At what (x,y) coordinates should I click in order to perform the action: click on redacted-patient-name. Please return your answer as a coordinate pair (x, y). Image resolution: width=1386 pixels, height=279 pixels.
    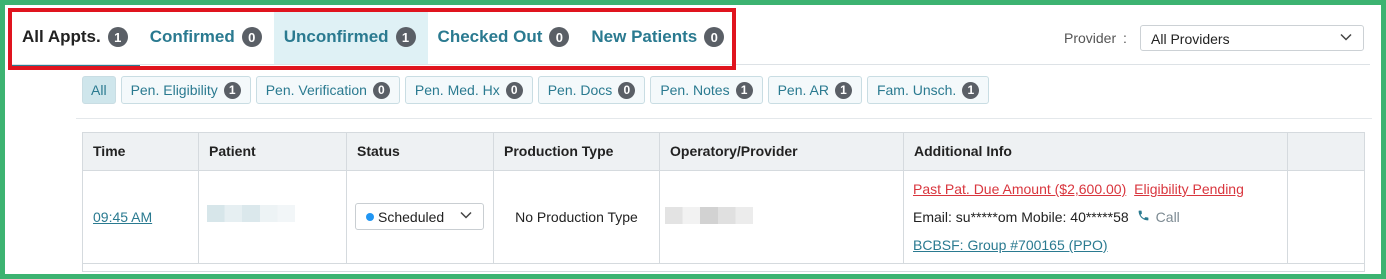
    Looking at the image, I should click on (251, 213).